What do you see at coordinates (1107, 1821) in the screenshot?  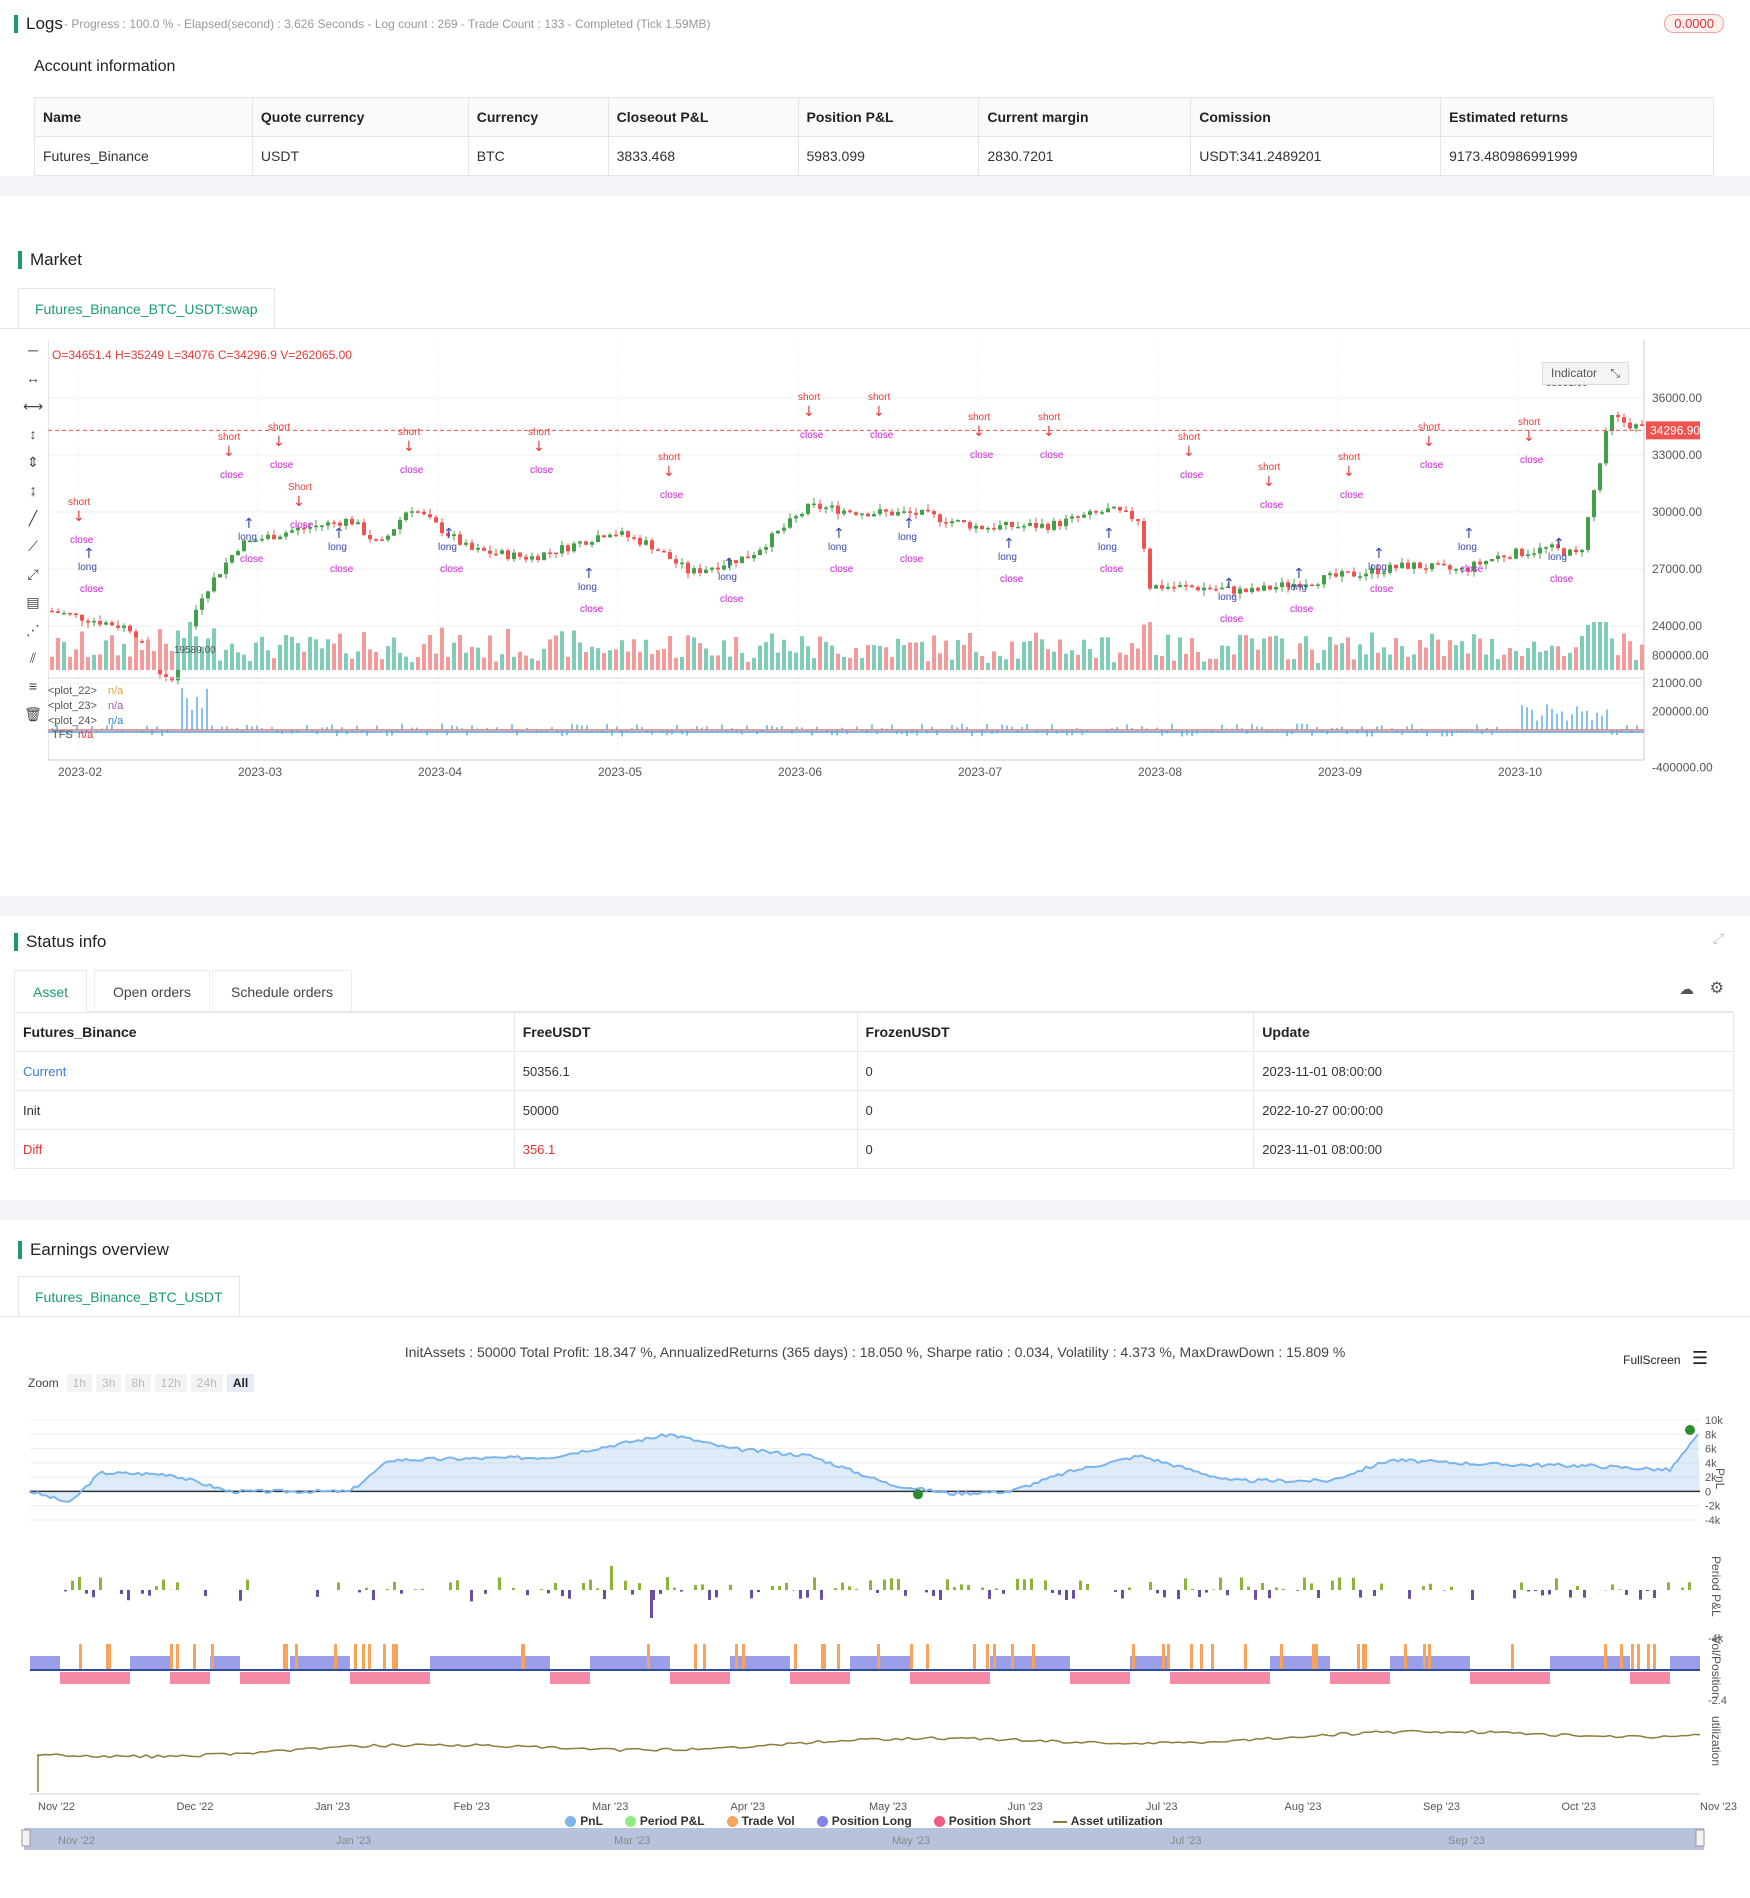 I see `legend-item: Asset utilization` at bounding box center [1107, 1821].